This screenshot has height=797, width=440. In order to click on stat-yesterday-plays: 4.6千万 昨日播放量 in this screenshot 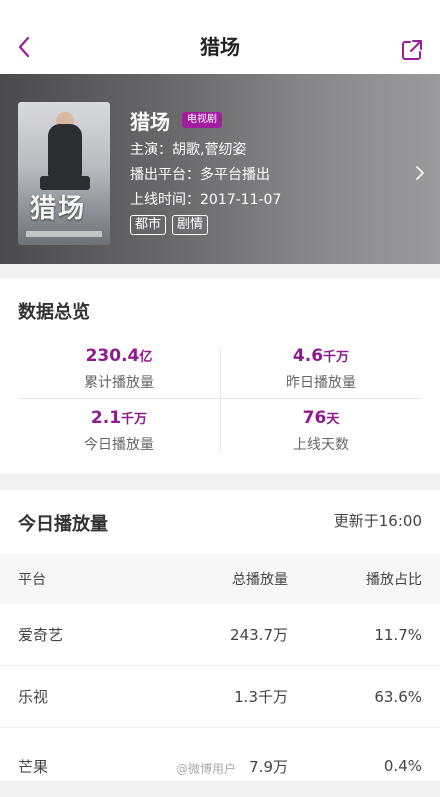, I will do `click(321, 369)`.